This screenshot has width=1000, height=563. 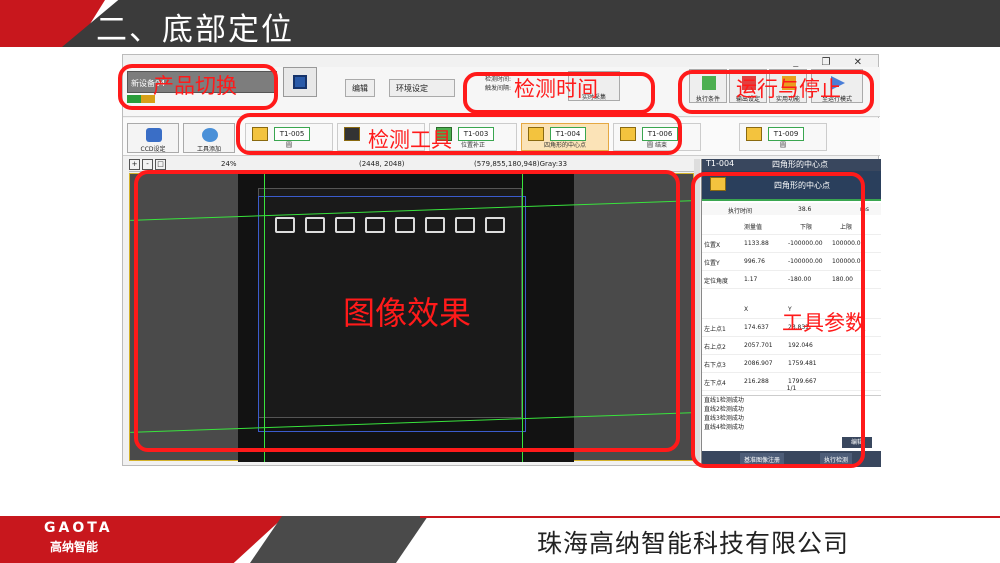 I want to click on tool-name: 圆, so click(x=782, y=145).